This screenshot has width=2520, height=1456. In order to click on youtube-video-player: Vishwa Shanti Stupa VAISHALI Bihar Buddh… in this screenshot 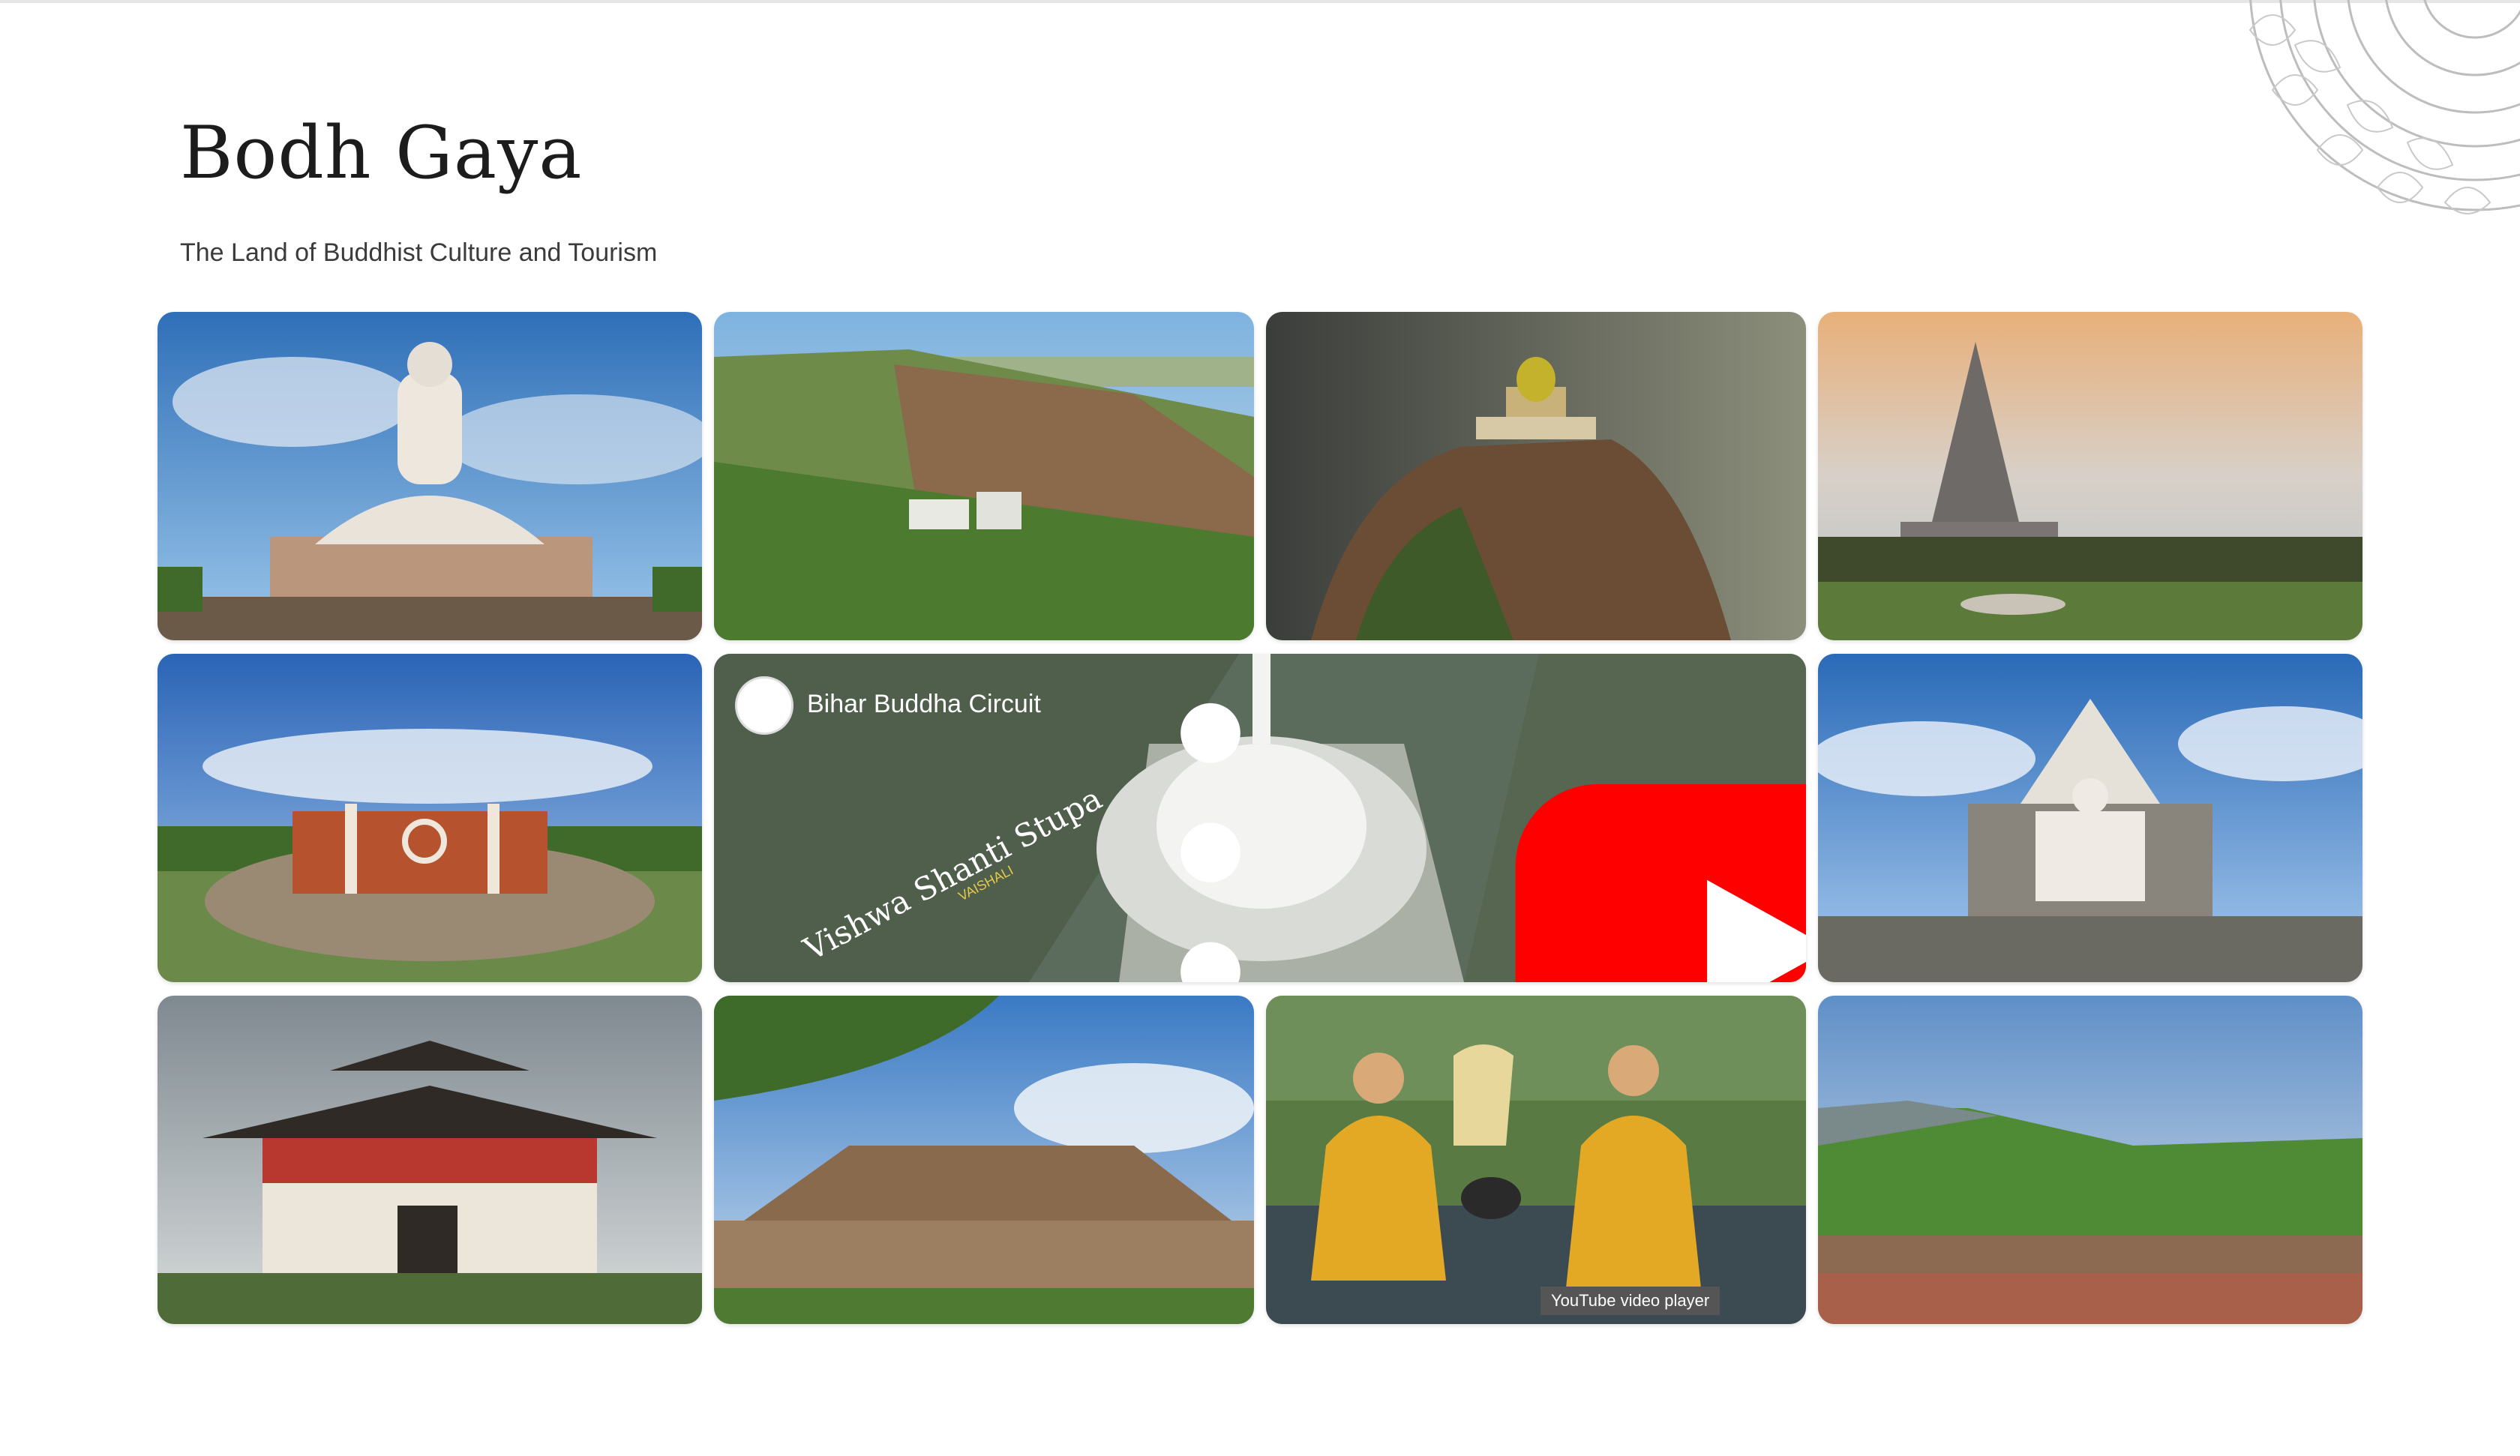, I will do `click(1260, 818)`.